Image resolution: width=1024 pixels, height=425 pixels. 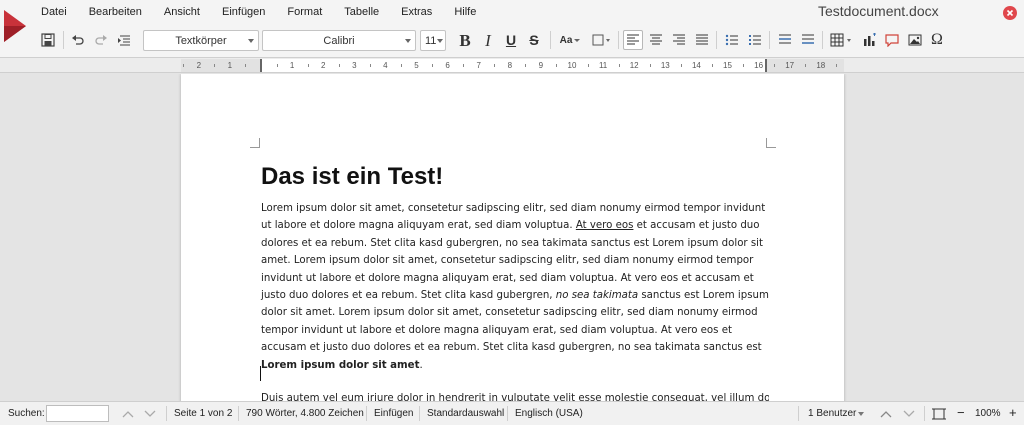 What do you see at coordinates (352, 177) in the screenshot?
I see `document-heading: Das ist ein Test!` at bounding box center [352, 177].